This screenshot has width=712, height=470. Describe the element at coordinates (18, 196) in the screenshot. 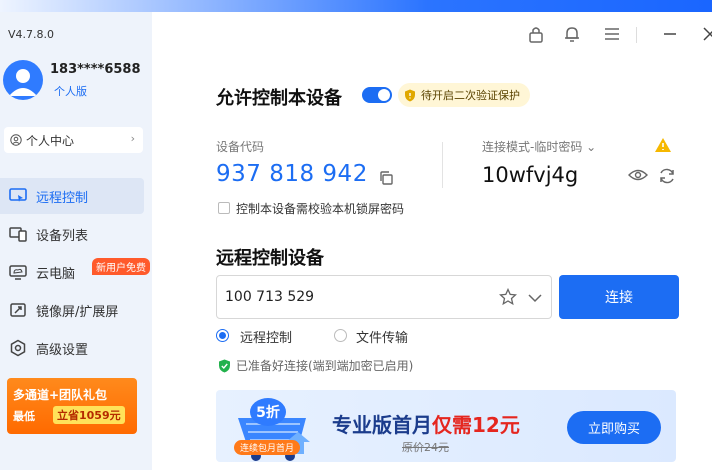

I see `remote-control-icon` at that location.